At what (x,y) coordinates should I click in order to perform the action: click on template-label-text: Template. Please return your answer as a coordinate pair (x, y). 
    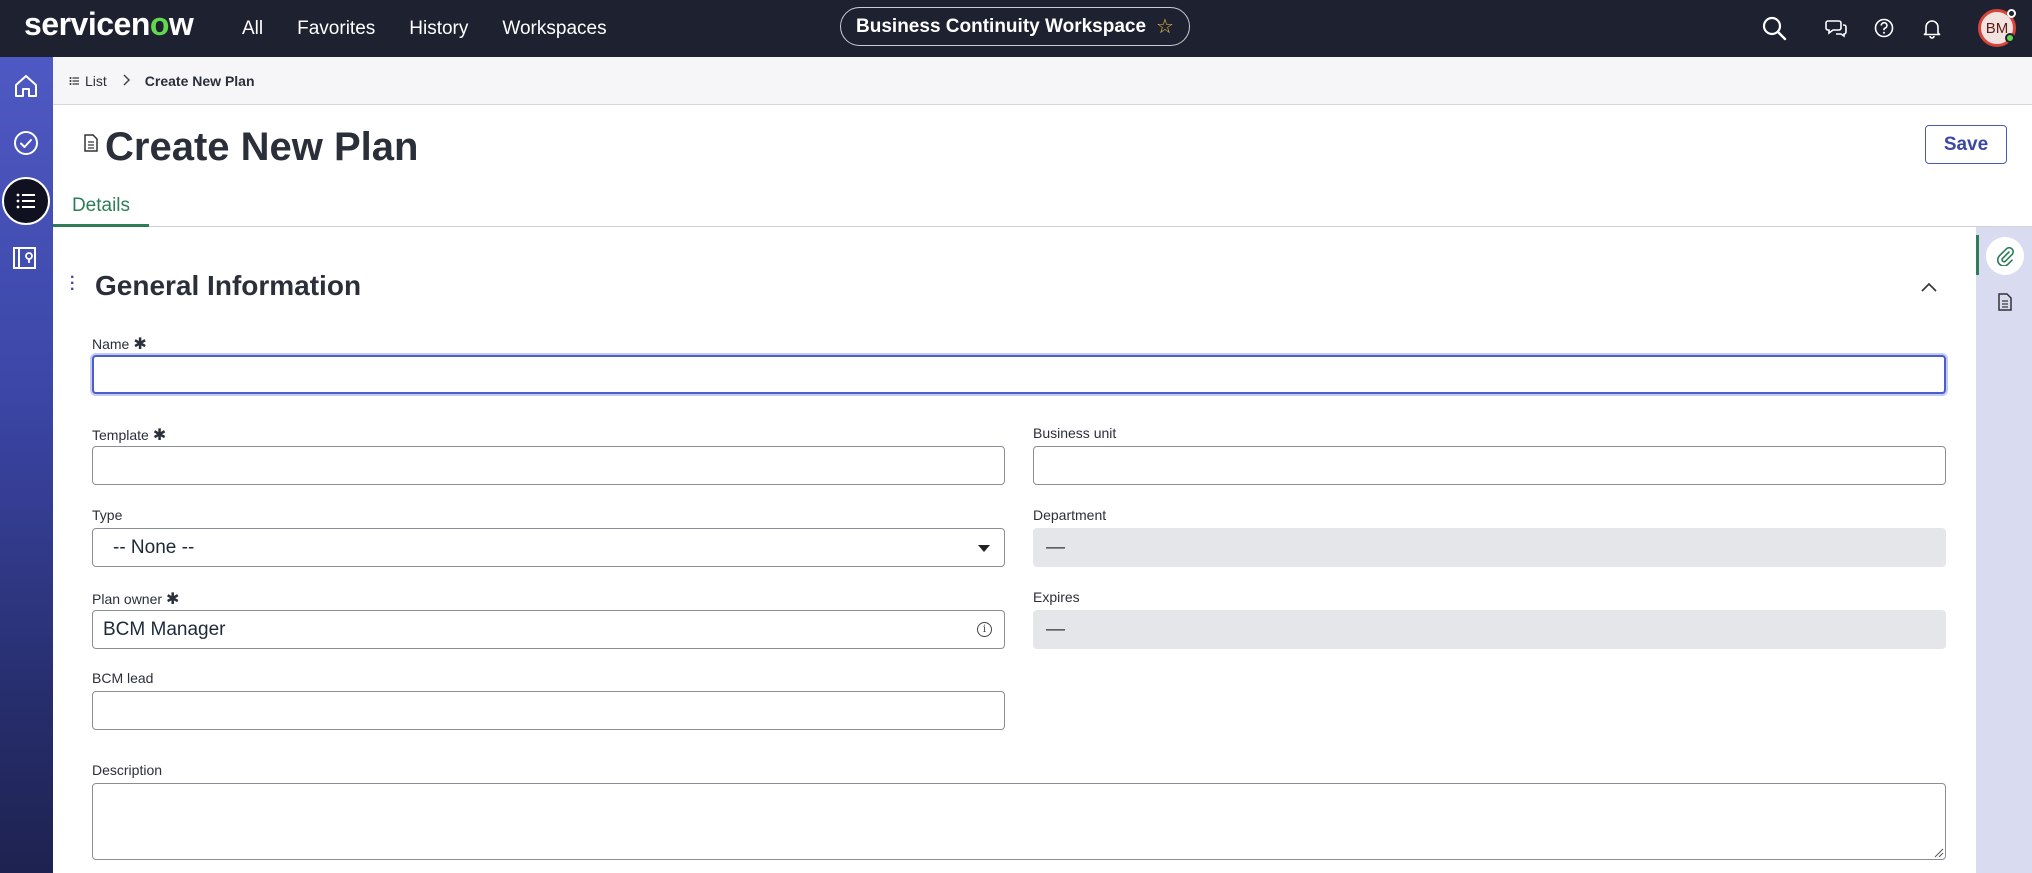
    Looking at the image, I should click on (120, 435).